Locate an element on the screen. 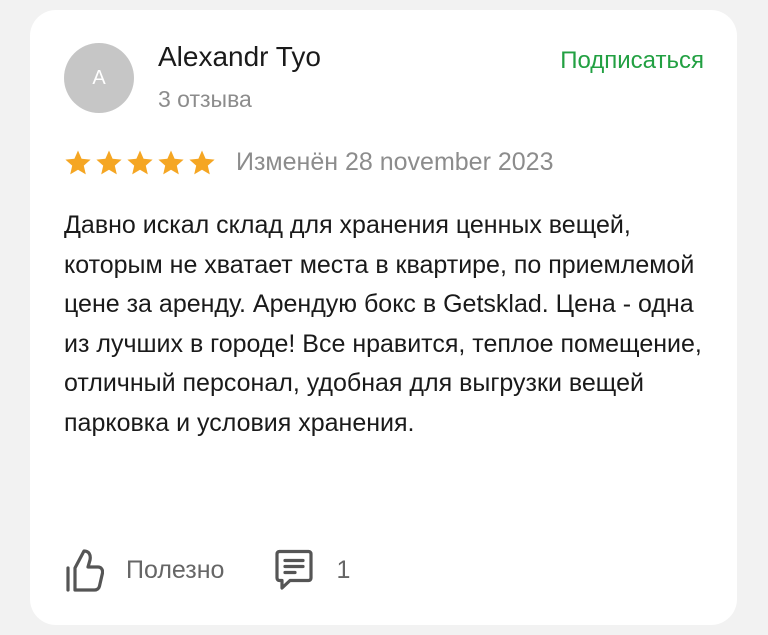 The image size is (768, 635). author-reviews-count: 3 отзыва is located at coordinates (205, 99).